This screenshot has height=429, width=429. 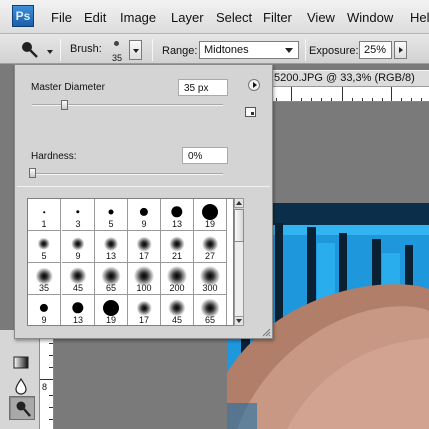 I want to click on brush-size-label: 3, so click(x=78, y=224).